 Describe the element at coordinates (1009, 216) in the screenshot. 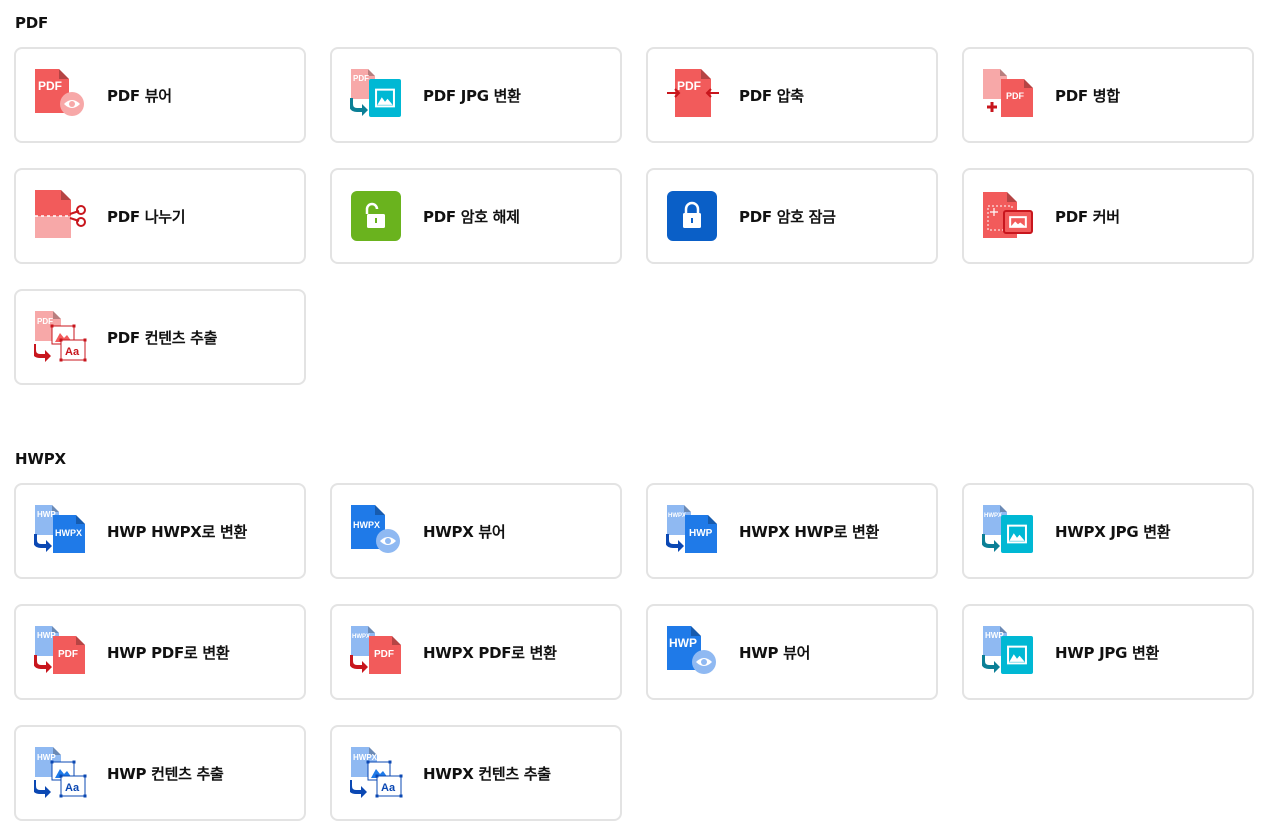

I see `pdf-cover-icon` at that location.